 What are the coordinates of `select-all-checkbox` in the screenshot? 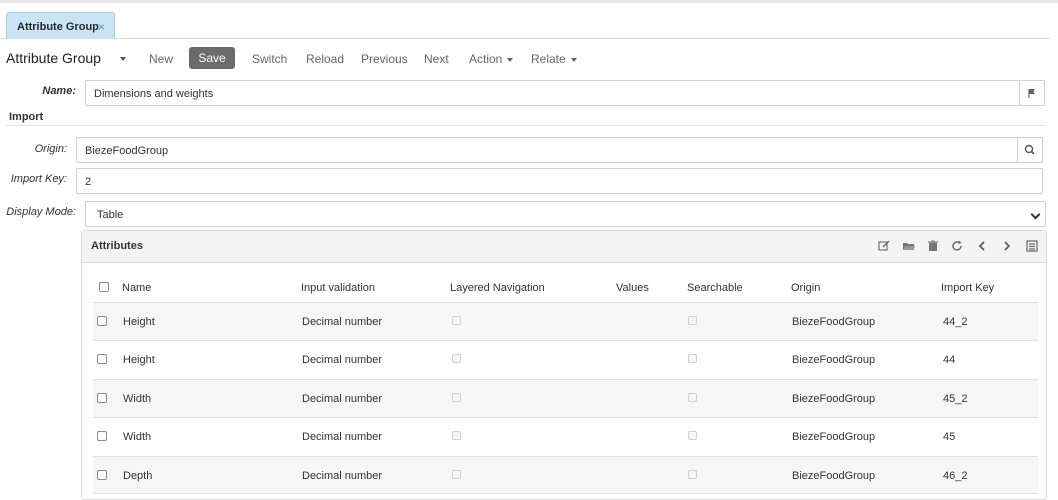 It's located at (104, 287).